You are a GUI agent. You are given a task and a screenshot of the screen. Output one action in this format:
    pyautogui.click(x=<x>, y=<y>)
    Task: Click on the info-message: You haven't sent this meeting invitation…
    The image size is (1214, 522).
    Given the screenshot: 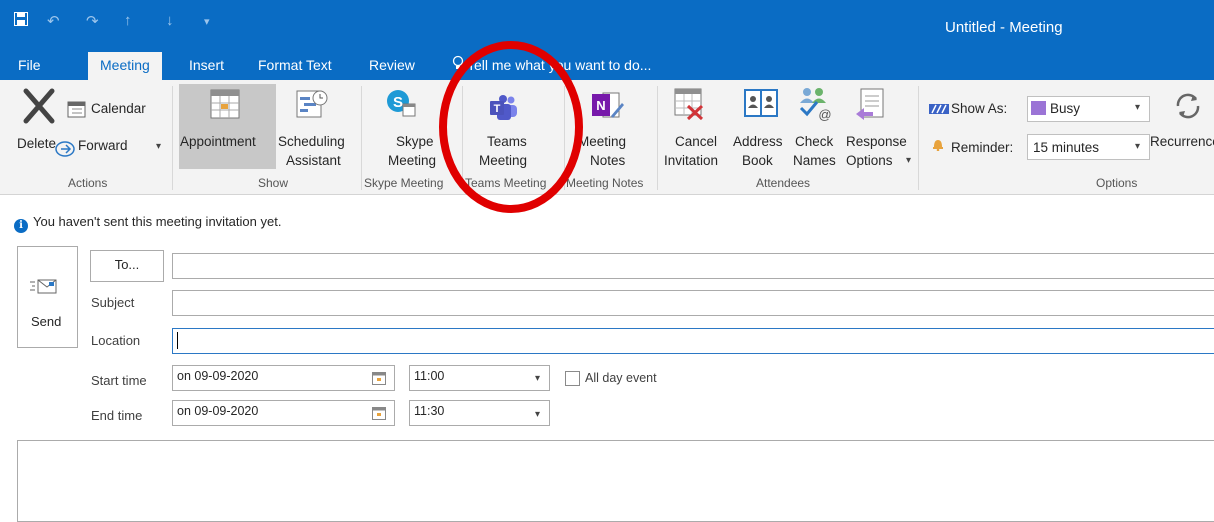 What is the action you would take?
    pyautogui.click(x=157, y=221)
    